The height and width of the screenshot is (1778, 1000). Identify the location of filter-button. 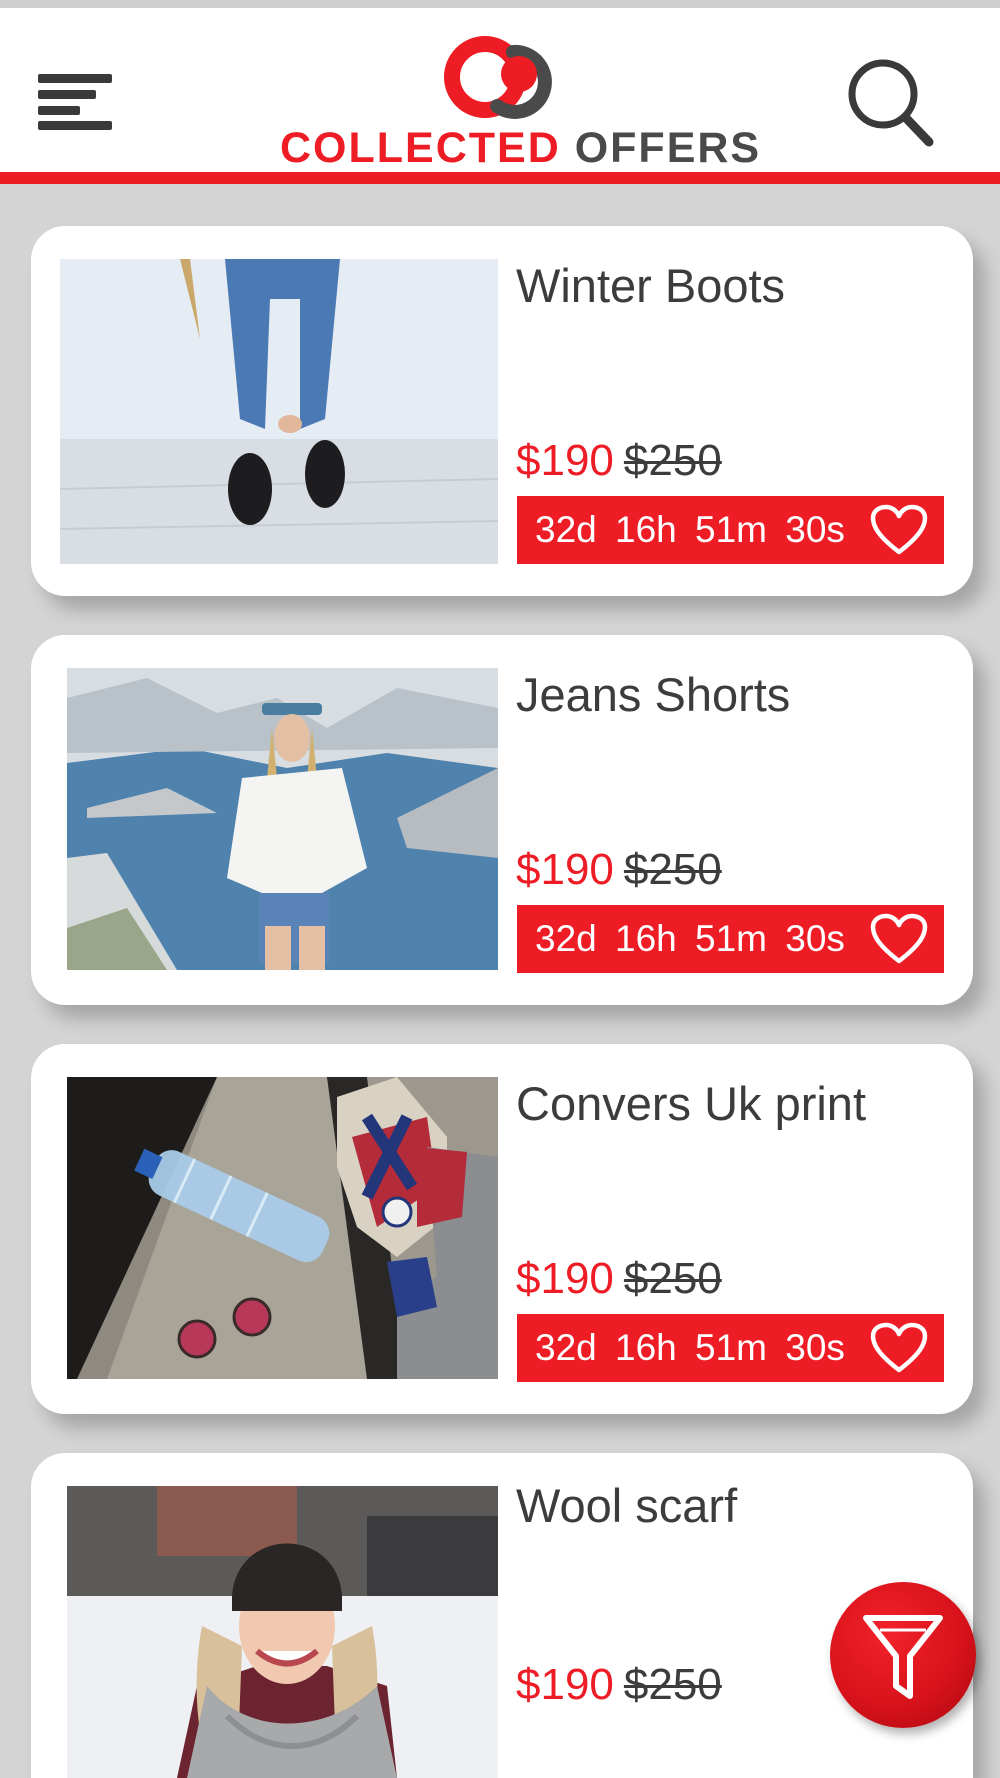
(903, 1655).